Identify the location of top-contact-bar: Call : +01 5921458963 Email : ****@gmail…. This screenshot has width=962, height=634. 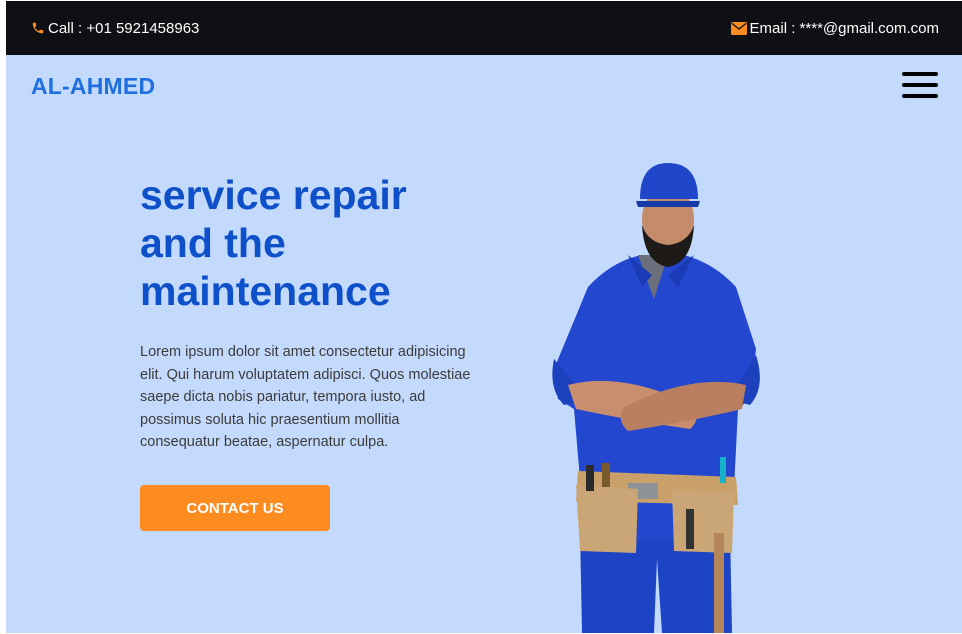
(484, 28).